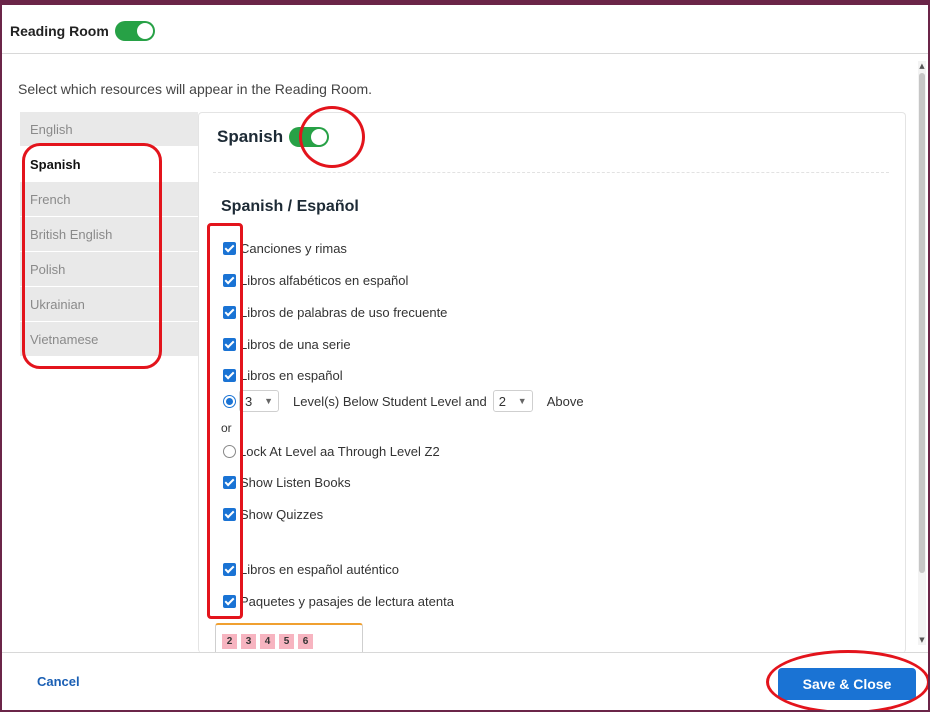  I want to click on language-tab-vietnamese: Vietnamese, so click(109, 339).